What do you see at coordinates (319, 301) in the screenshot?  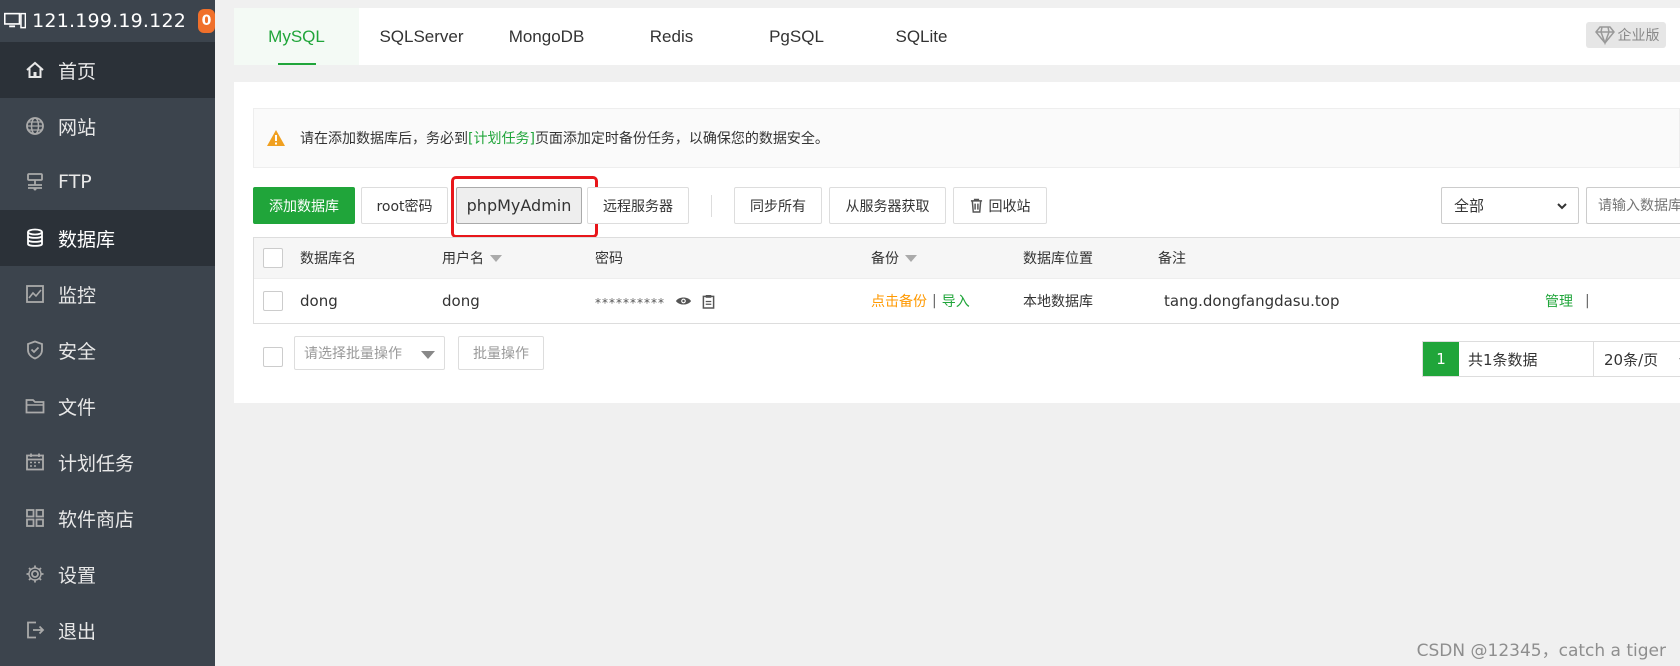 I see `db-name: dong` at bounding box center [319, 301].